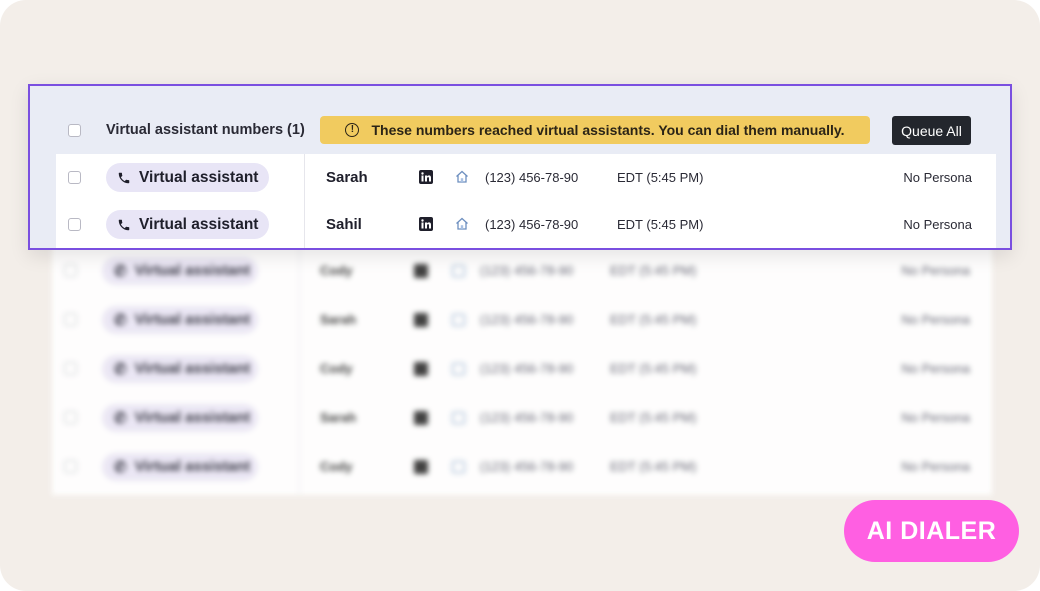 The height and width of the screenshot is (591, 1040). I want to click on queue-all-button: Queue All, so click(931, 130).